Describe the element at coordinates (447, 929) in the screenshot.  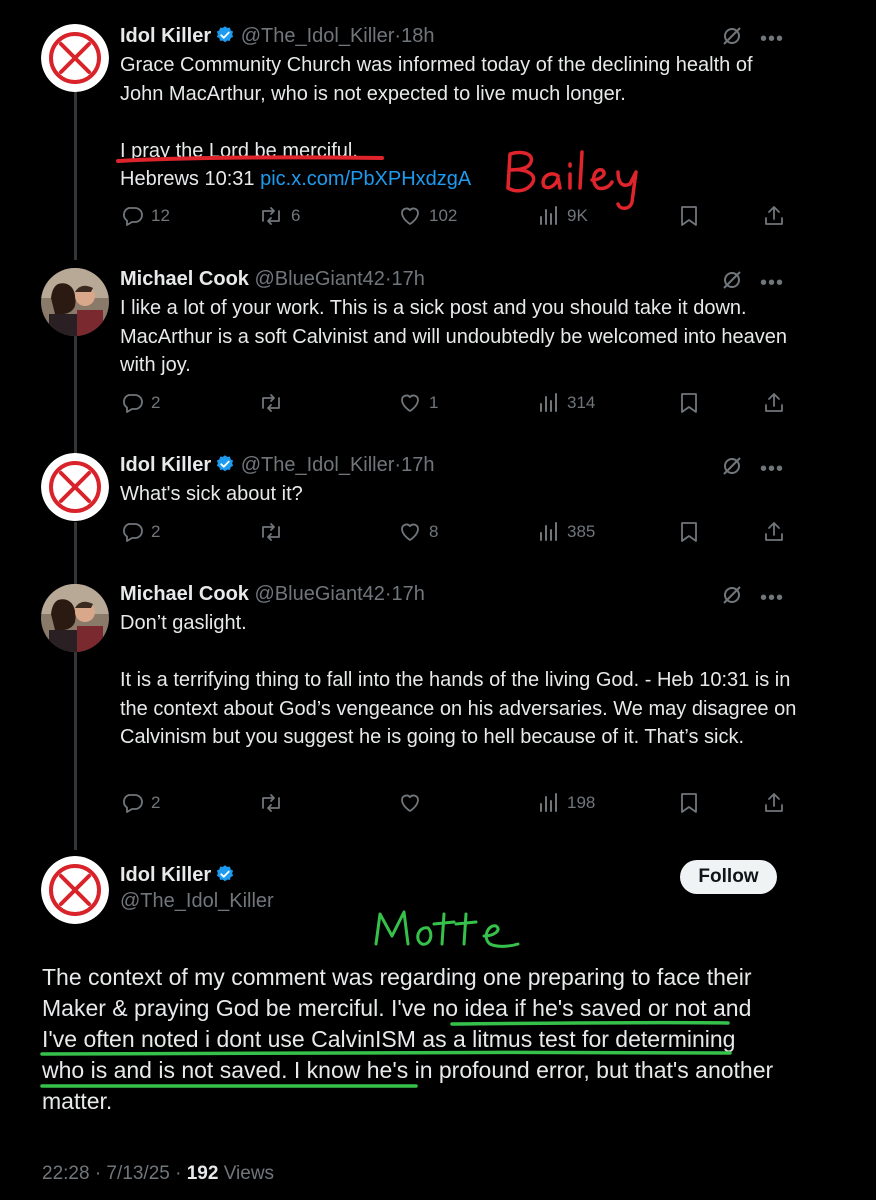
I see `handwritten-motte` at that location.